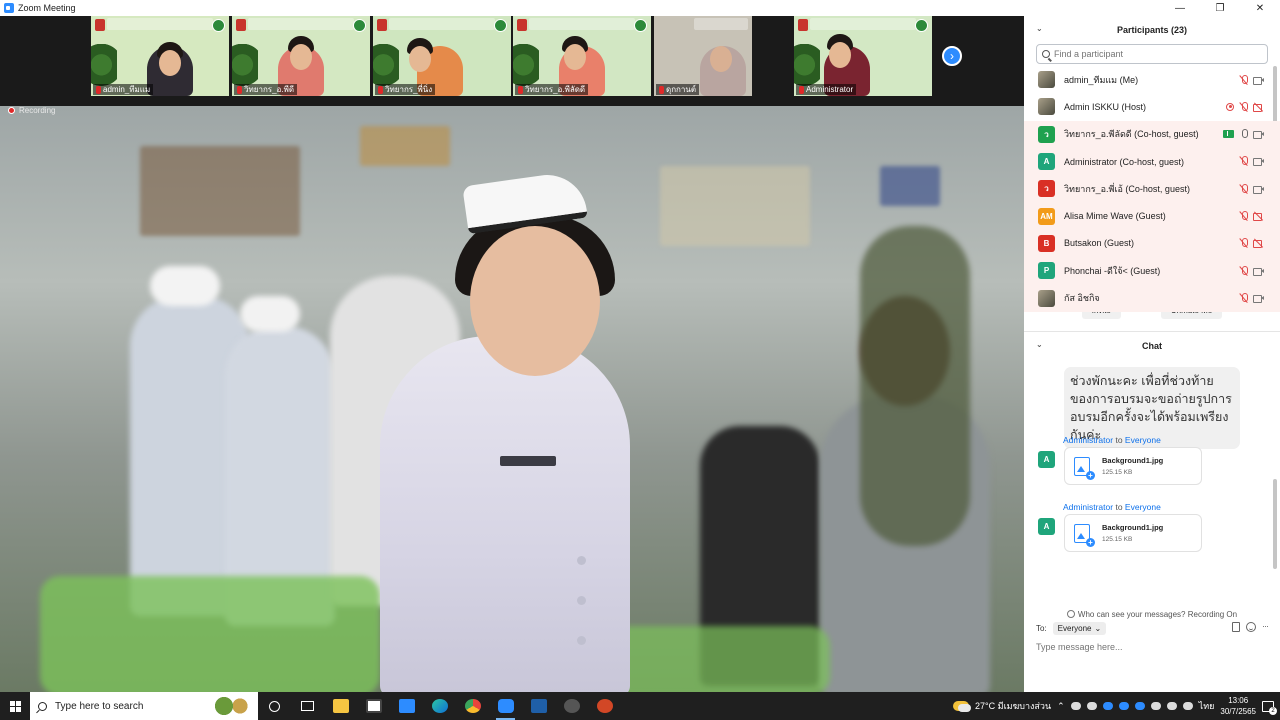  What do you see at coordinates (1238, 706) in the screenshot?
I see `clock: 13:06 30/7/2565` at bounding box center [1238, 706].